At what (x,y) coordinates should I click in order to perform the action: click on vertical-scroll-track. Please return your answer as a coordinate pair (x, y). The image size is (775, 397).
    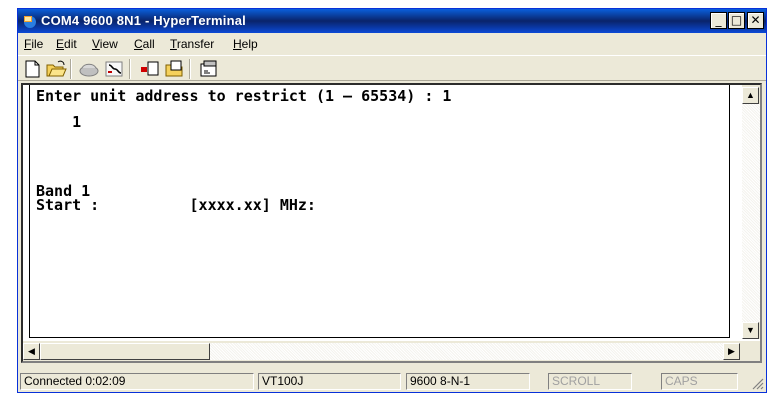
    Looking at the image, I should click on (751, 213).